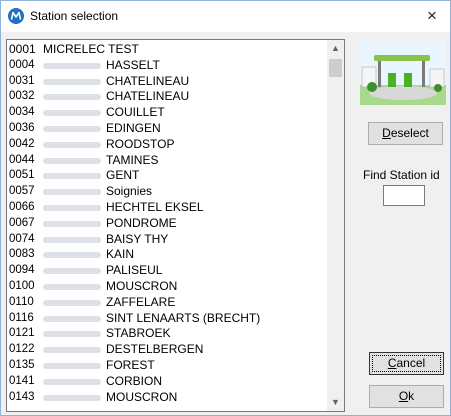 Image resolution: width=451 pixels, height=416 pixels. Describe the element at coordinates (409, 133) in the screenshot. I see `deselect-label: eselect` at that location.